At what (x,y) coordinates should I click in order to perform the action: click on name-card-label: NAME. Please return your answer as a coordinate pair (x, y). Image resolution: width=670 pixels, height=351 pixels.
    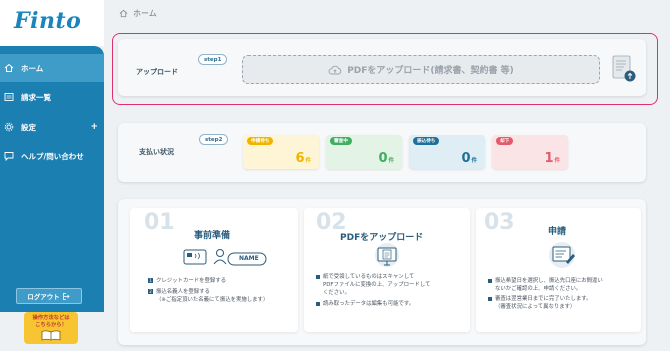
    Looking at the image, I should click on (249, 258).